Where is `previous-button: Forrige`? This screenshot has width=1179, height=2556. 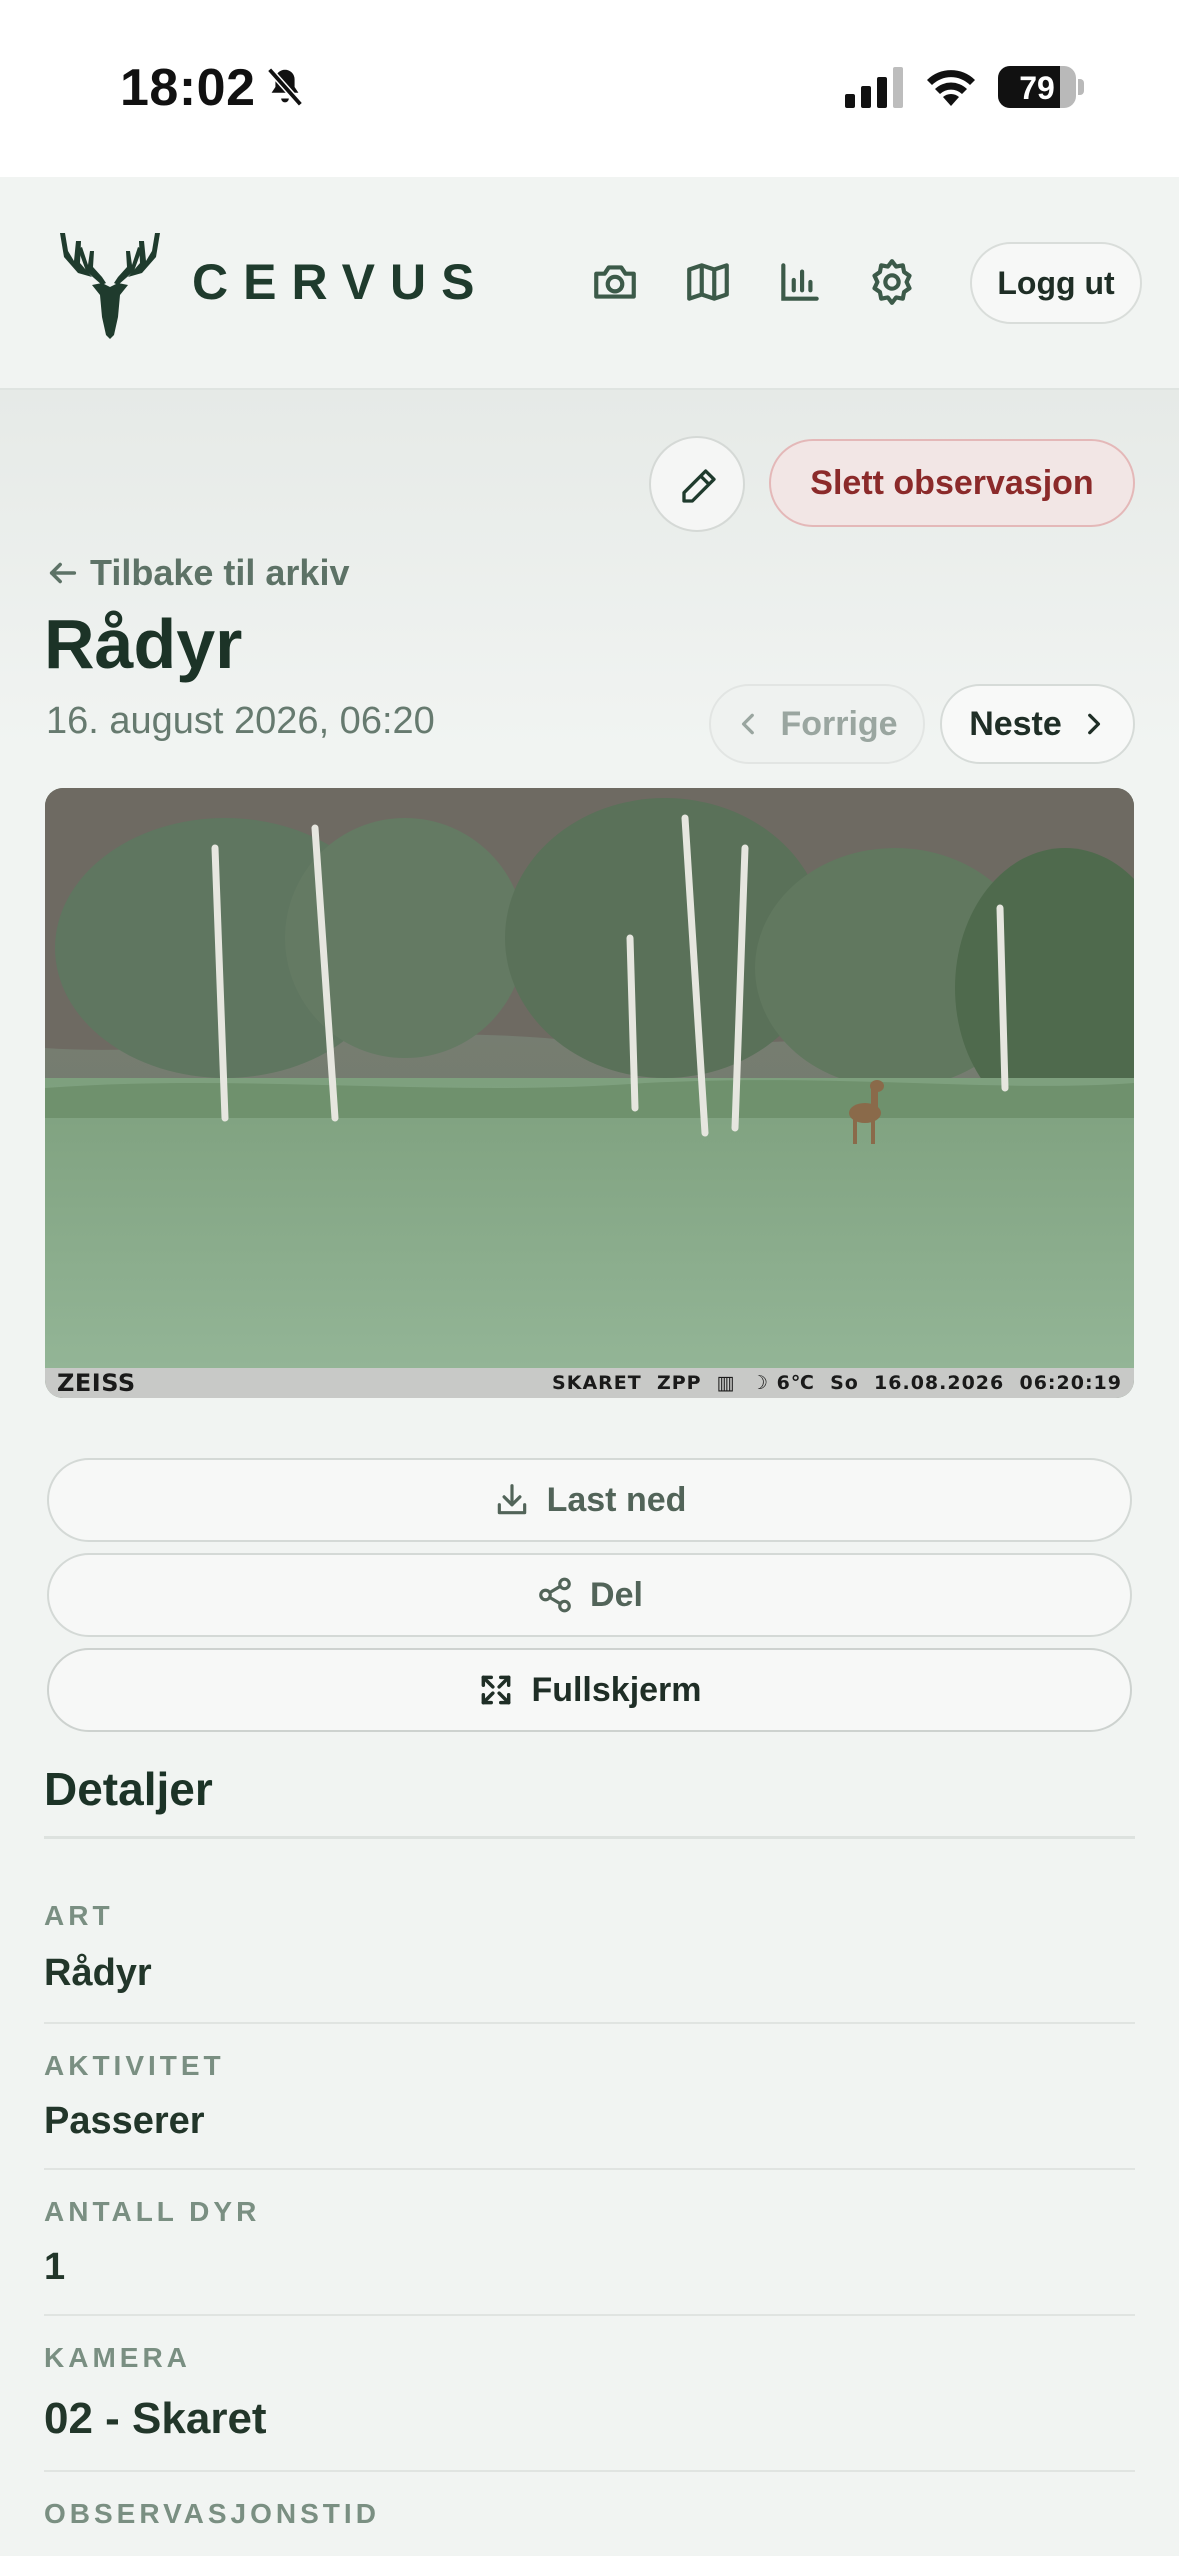 previous-button: Forrige is located at coordinates (817, 724).